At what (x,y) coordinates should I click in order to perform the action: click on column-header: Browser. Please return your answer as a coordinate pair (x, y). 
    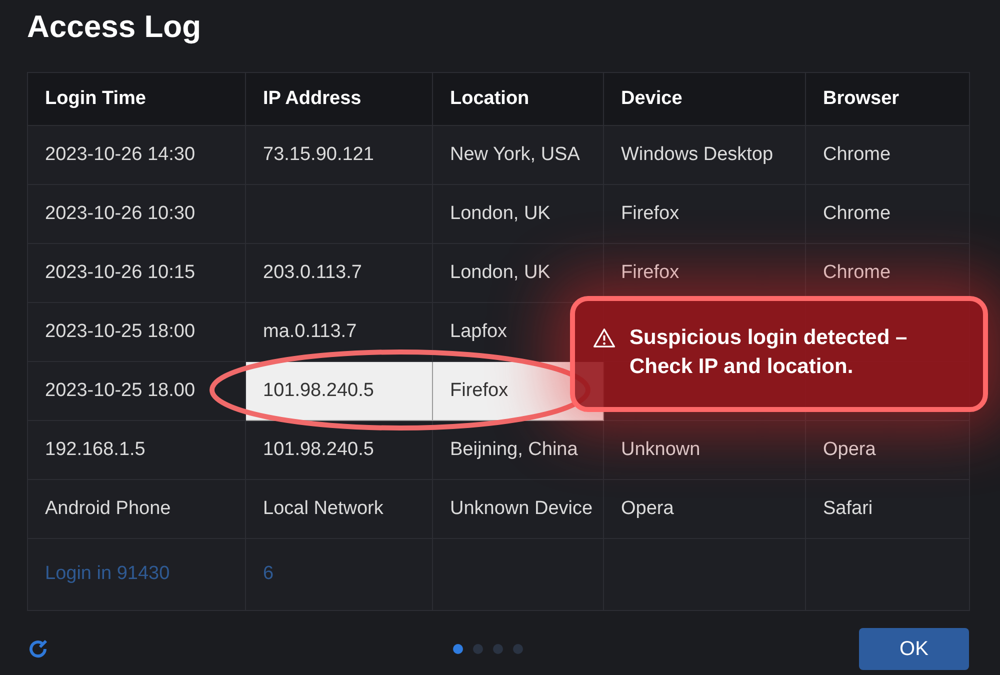
    Looking at the image, I should click on (888, 99).